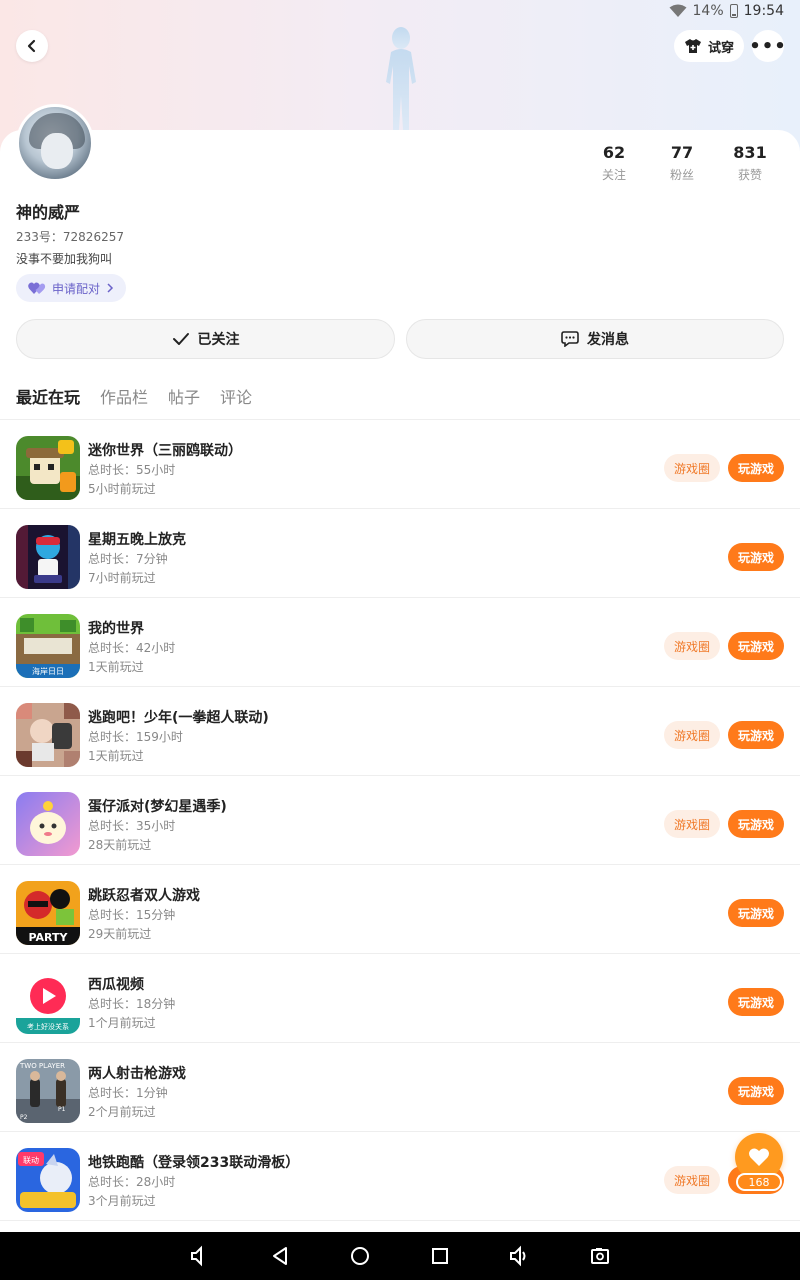  What do you see at coordinates (70, 237) in the screenshot?
I see `user-id: 233号：72826257` at bounding box center [70, 237].